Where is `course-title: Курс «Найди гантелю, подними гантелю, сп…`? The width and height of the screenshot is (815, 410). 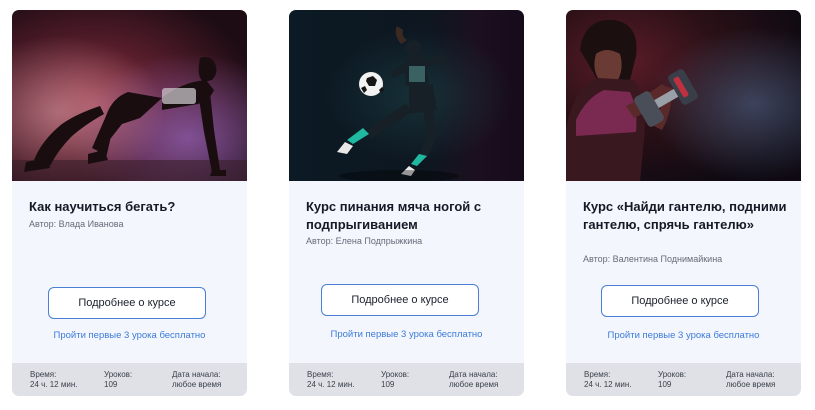 course-title: Курс «Найди гантелю, подними гантелю, сп… is located at coordinates (685, 215).